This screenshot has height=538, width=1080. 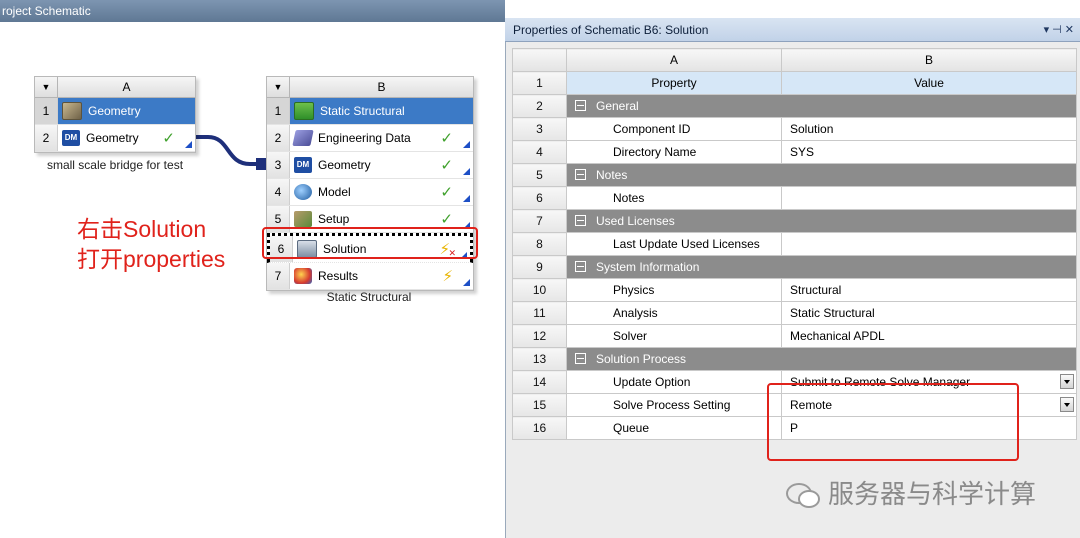 I want to click on column-b-header: B, so click(x=929, y=60).